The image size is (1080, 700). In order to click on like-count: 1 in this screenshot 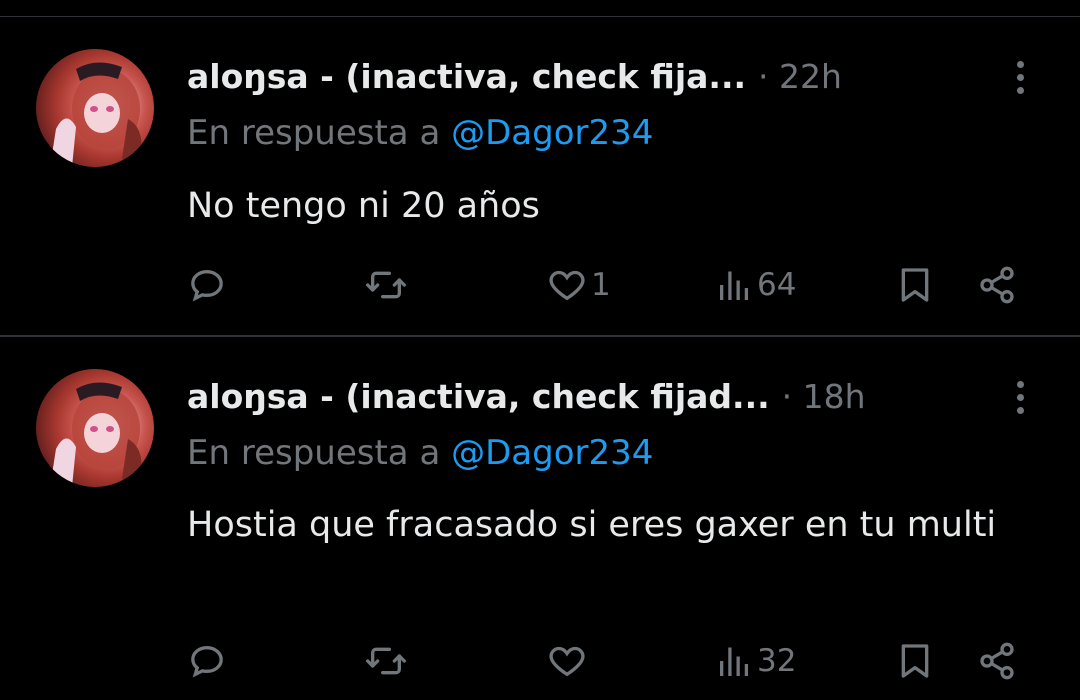, I will do `click(601, 285)`.